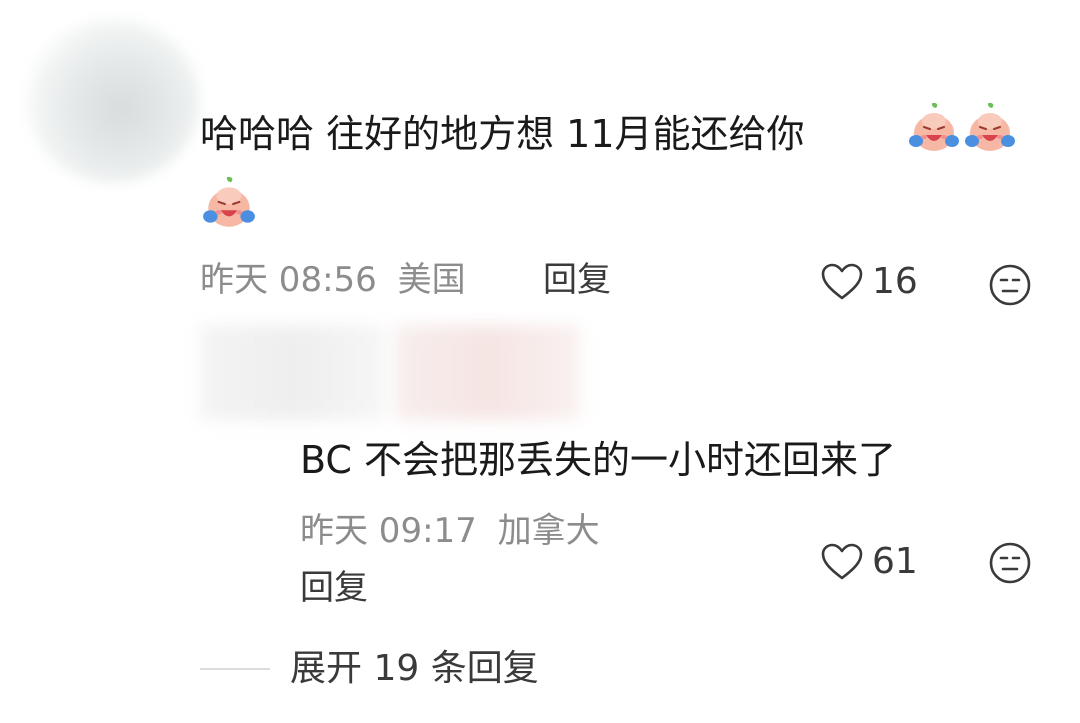 This screenshot has width=1080, height=723. Describe the element at coordinates (869, 282) in the screenshot. I see `comment-1-like-button: 16` at that location.